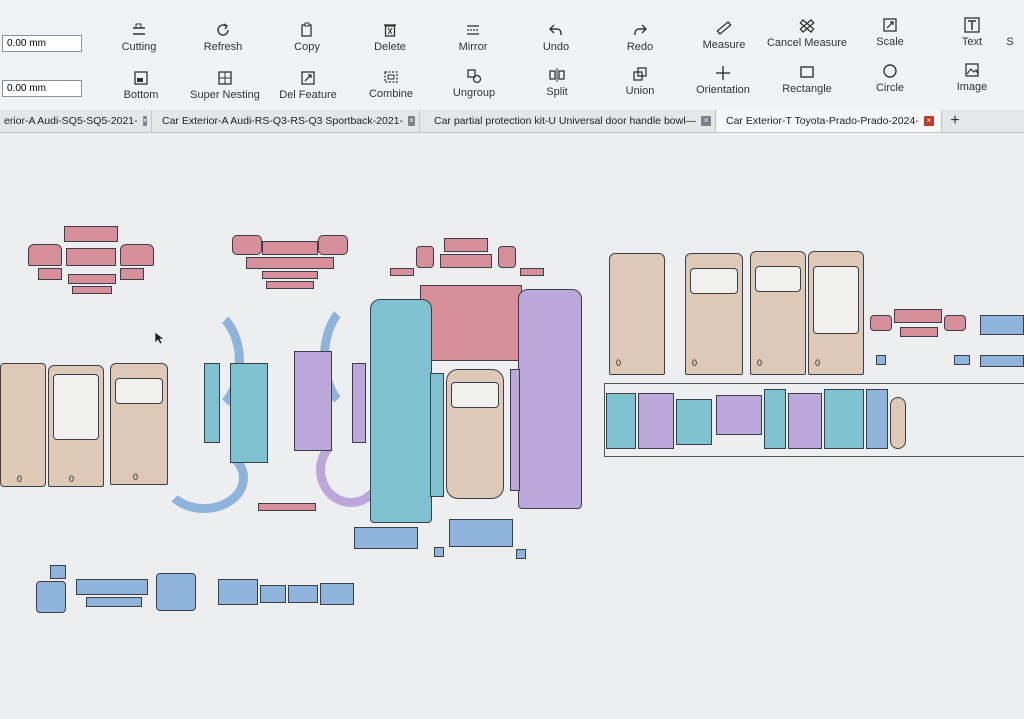 Image resolution: width=1024 pixels, height=719 pixels. I want to click on del-feature-button: Del Feature, so click(308, 85).